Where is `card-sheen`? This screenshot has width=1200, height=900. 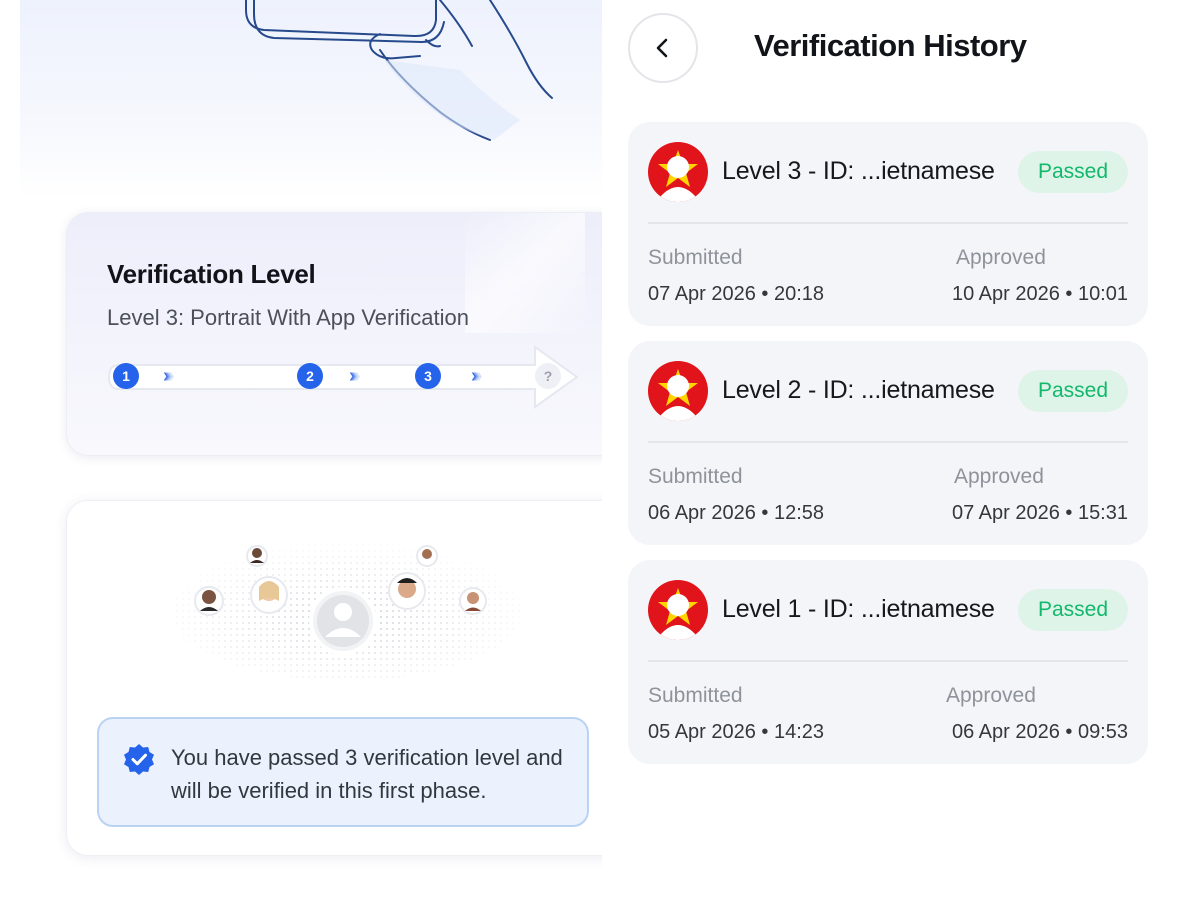 card-sheen is located at coordinates (525, 273).